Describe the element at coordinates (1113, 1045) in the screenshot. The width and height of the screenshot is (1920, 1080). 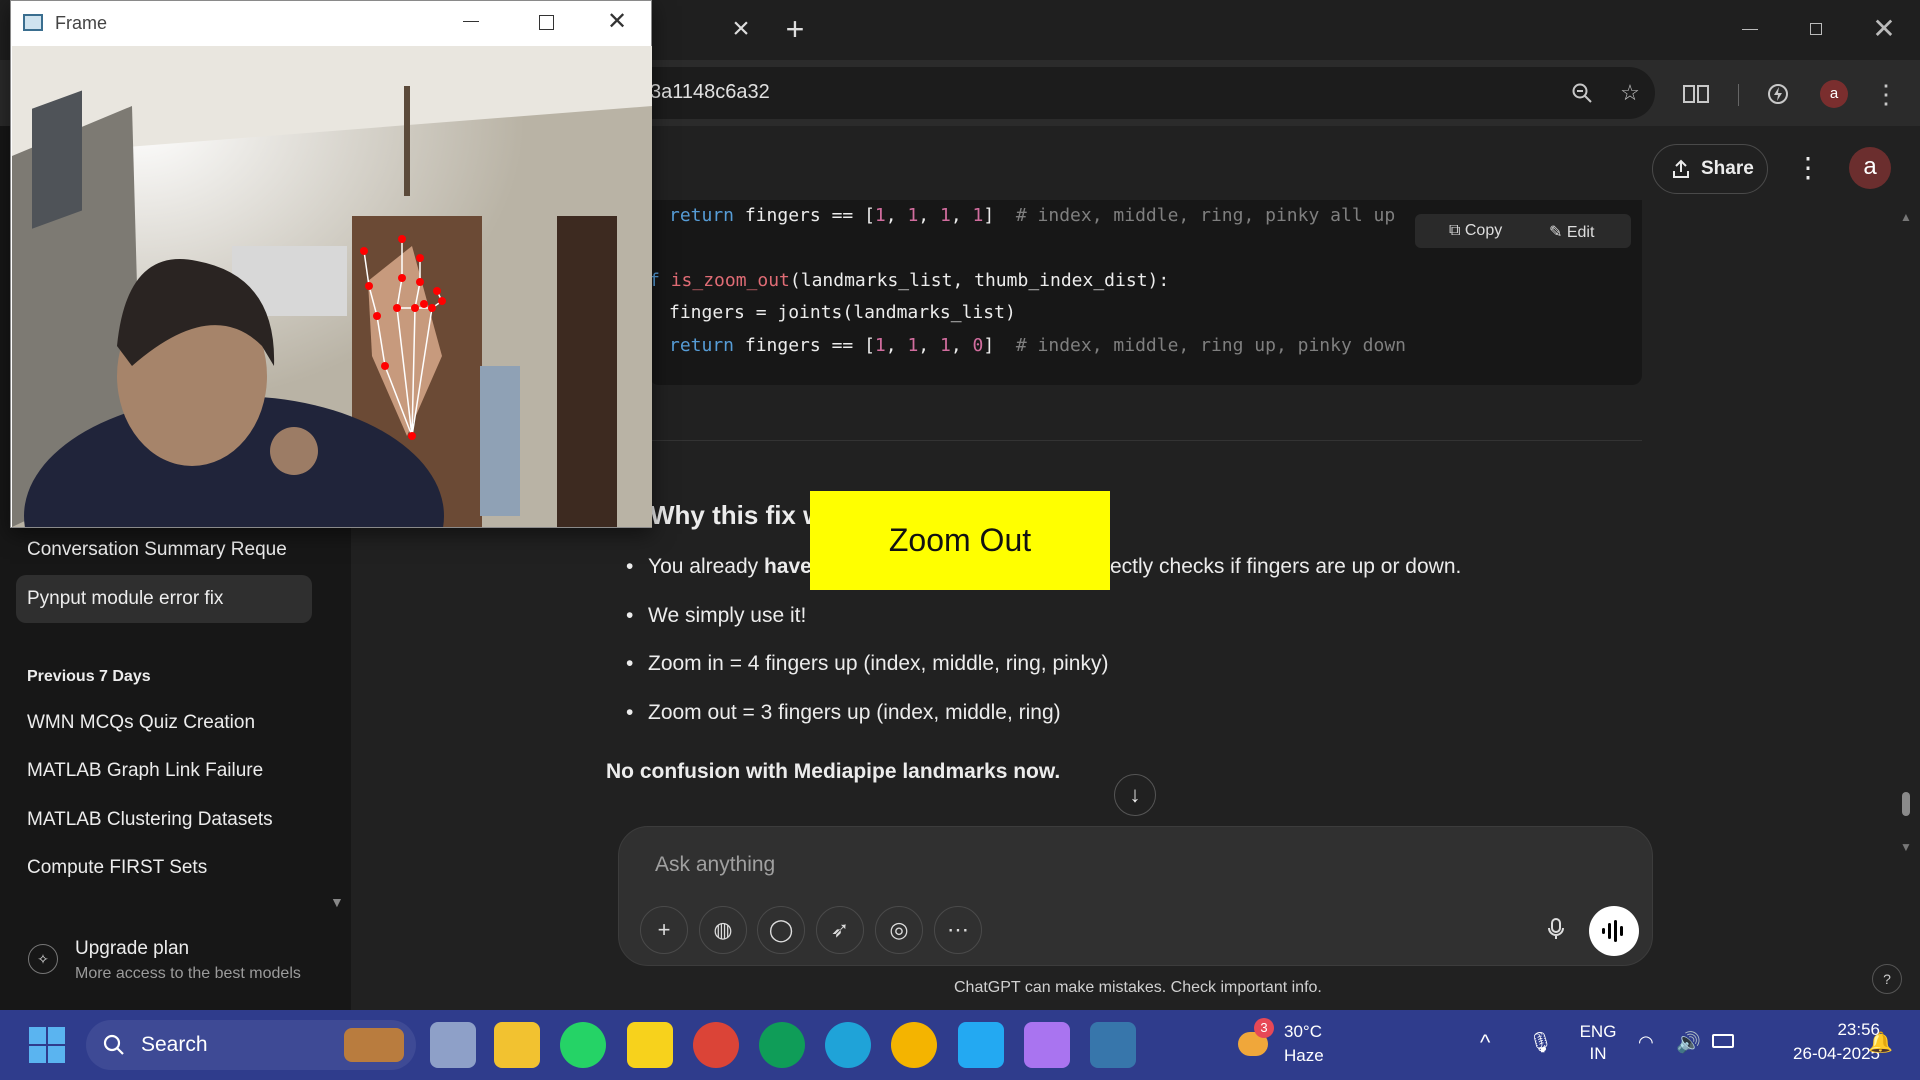
I see `python-icon` at that location.